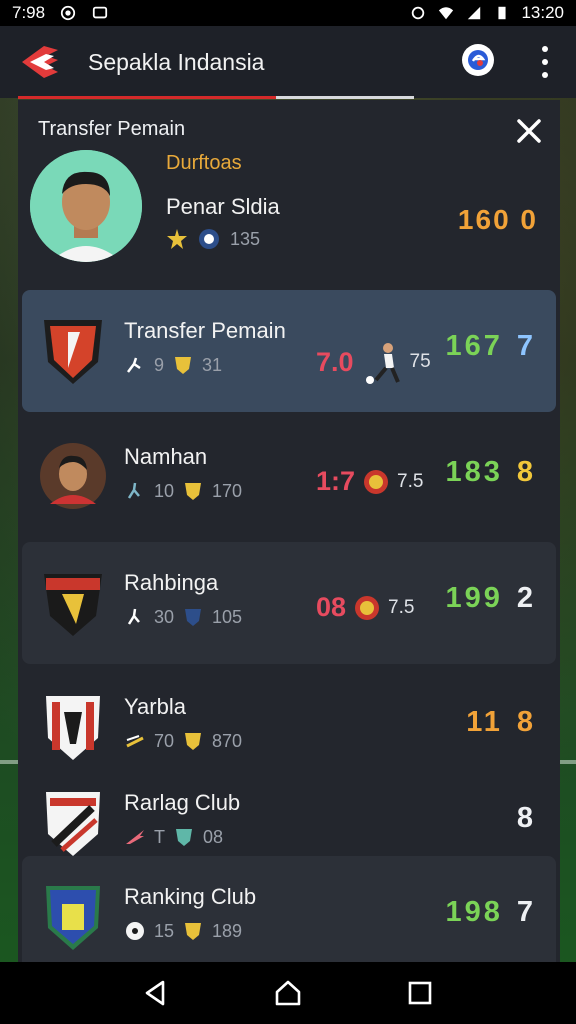  Describe the element at coordinates (478, 60) in the screenshot. I see `browser-icon` at that location.